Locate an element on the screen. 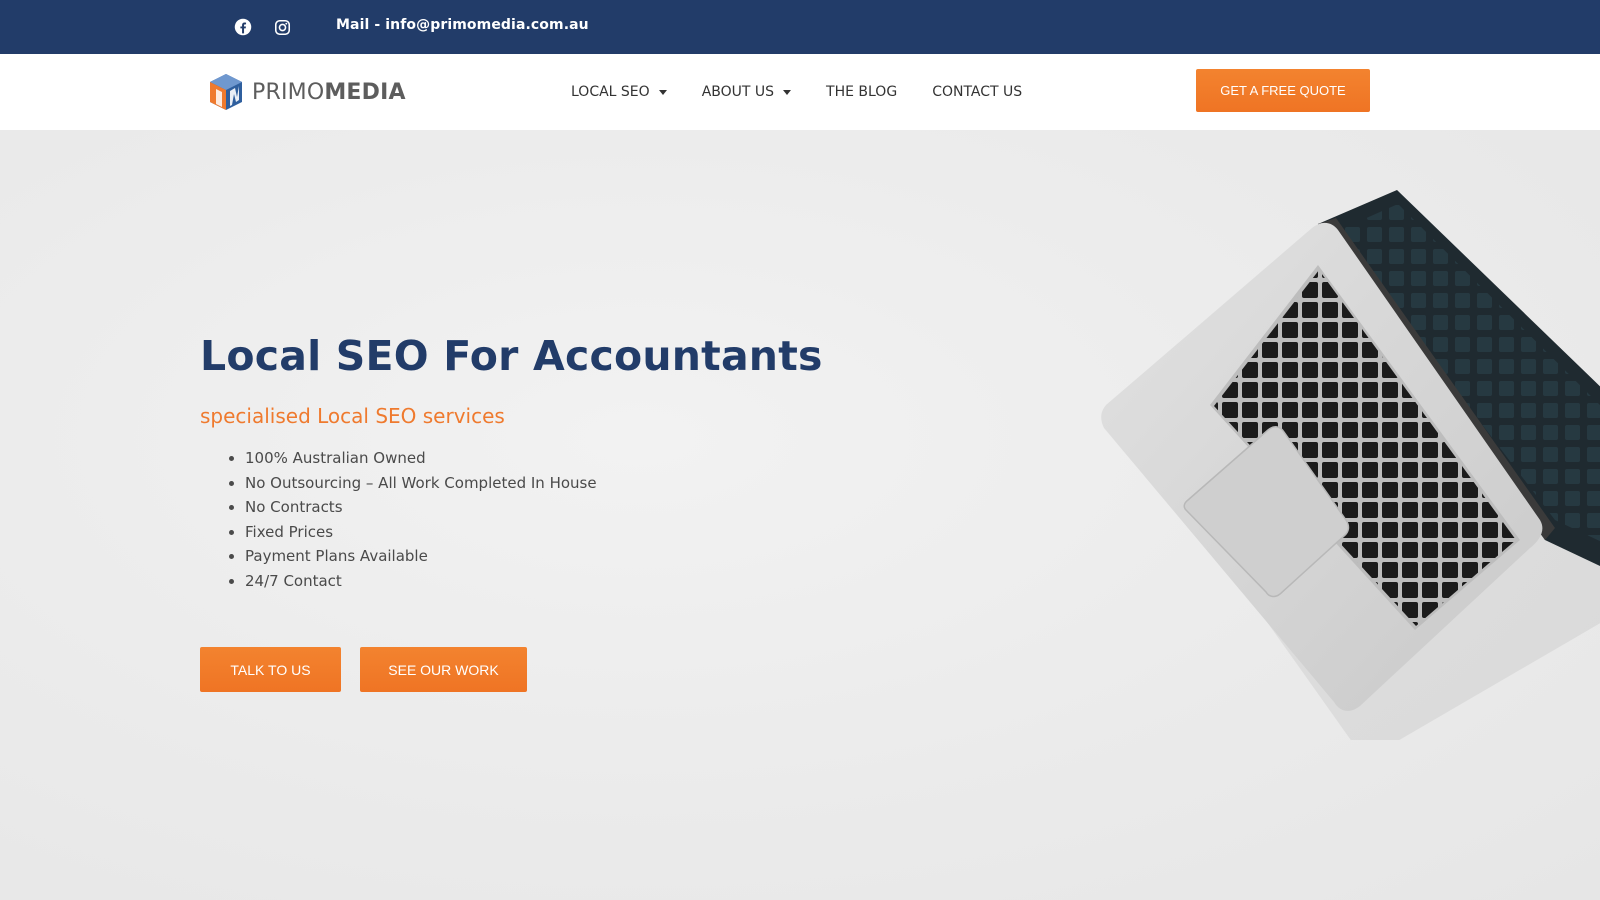  hero-subtitle: specialised Local SEO services is located at coordinates (352, 416).